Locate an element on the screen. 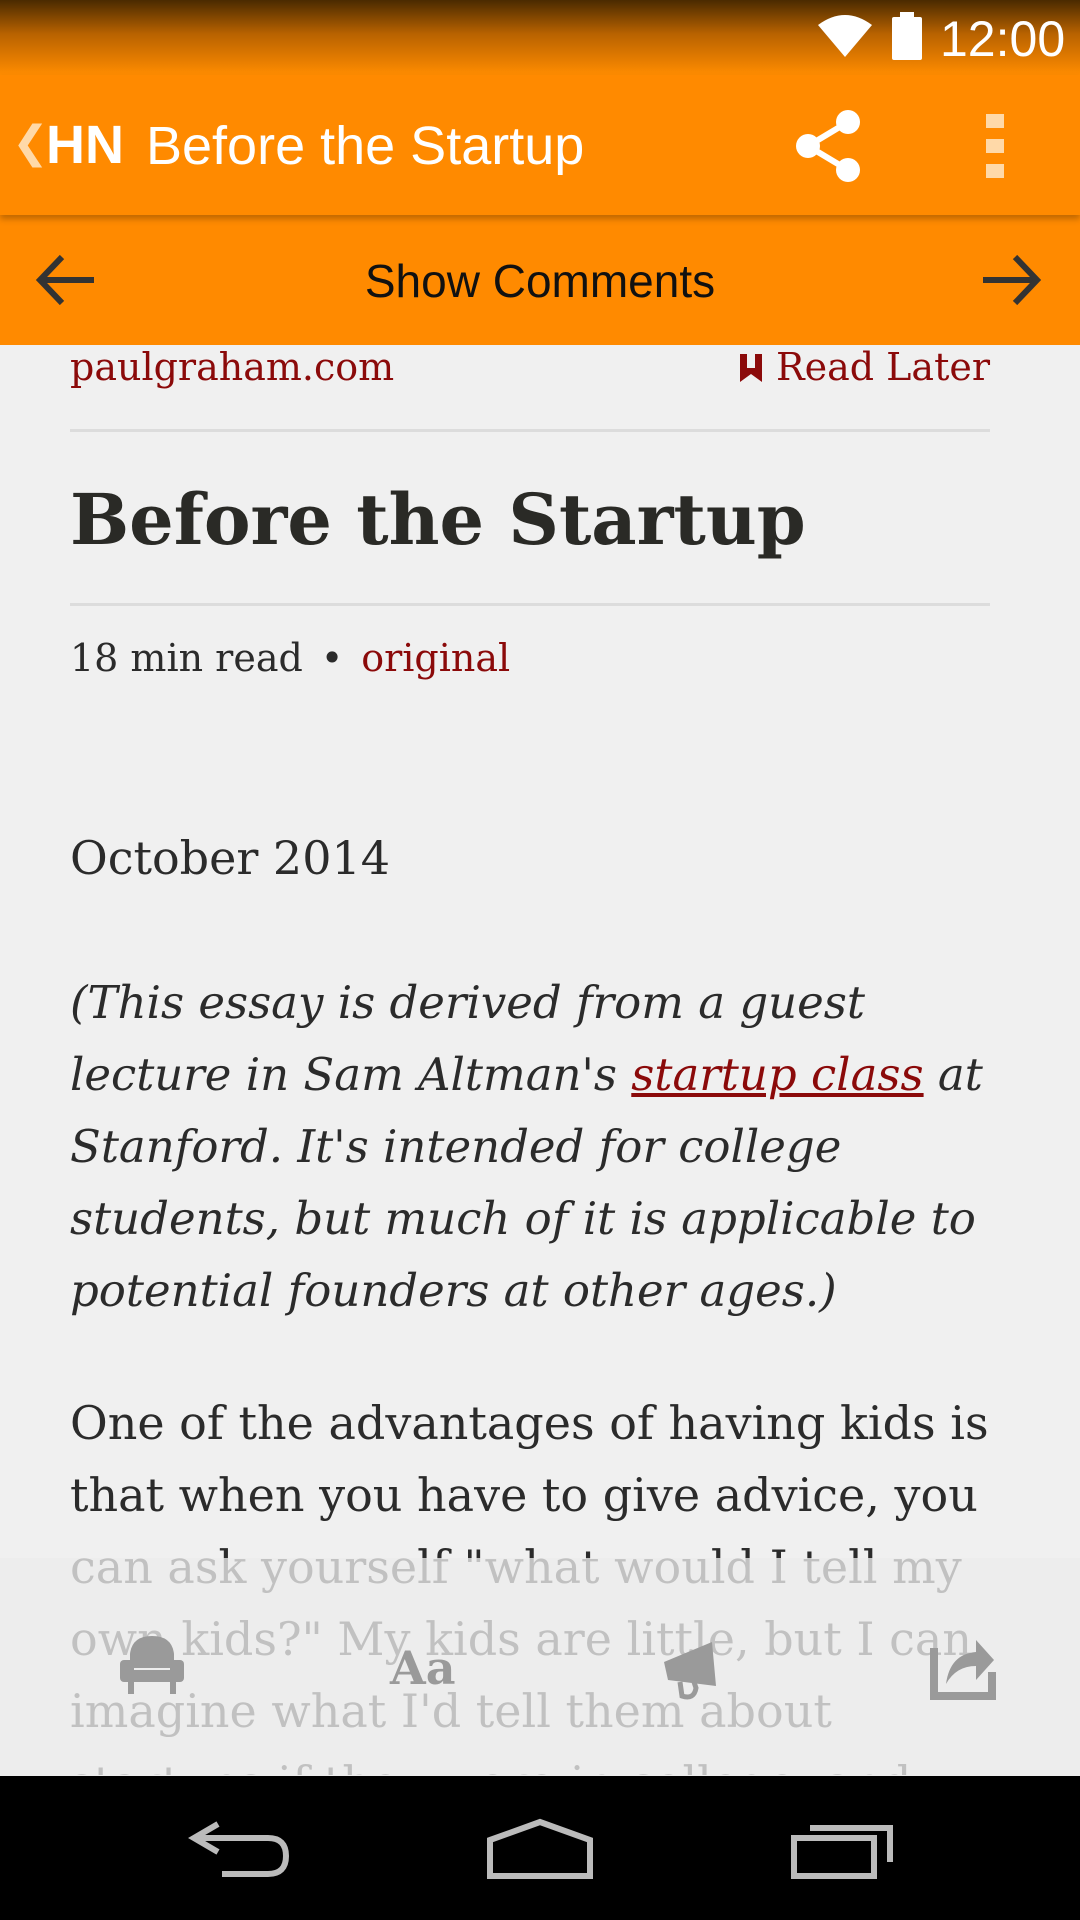 The image size is (1080, 1920). font-size-icon: Aa is located at coordinates (423, 1680).